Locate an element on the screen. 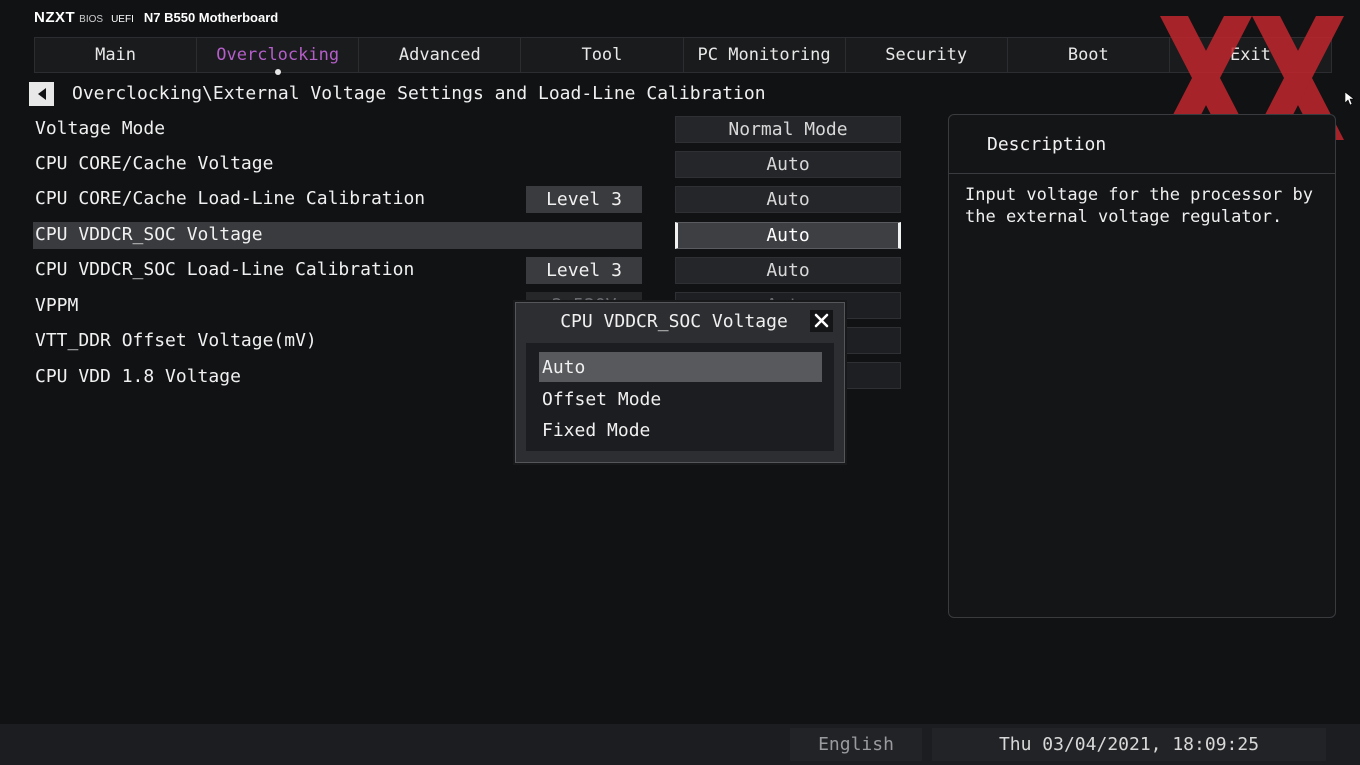 The image size is (1360, 765). setting-level-cpu-core-cache-llc: Level 3 is located at coordinates (584, 199).